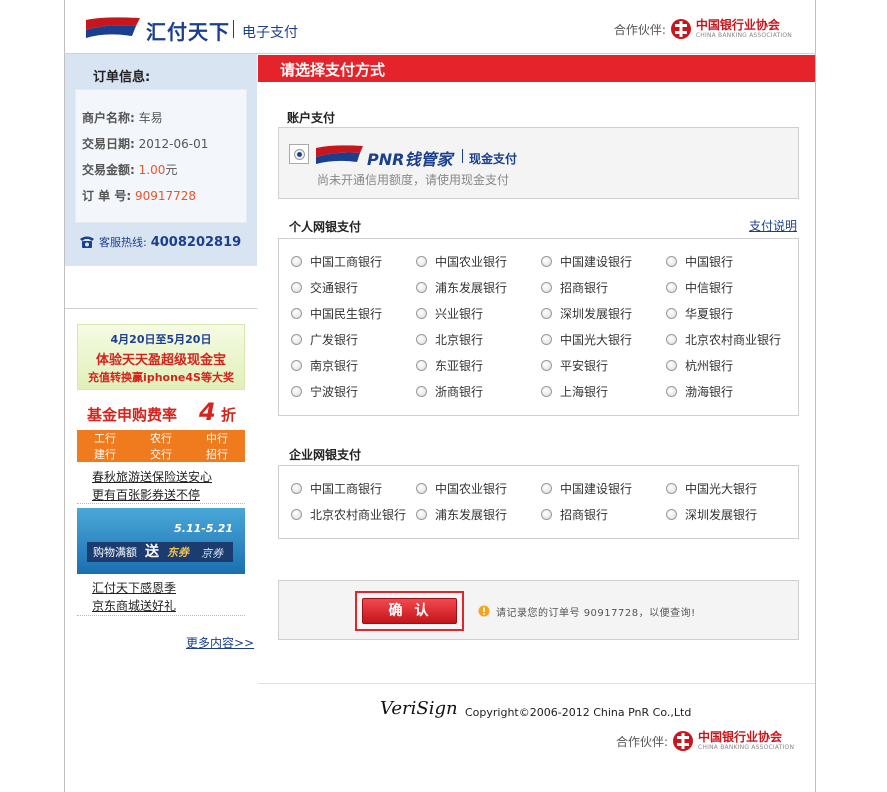  Describe the element at coordinates (161, 541) in the screenshot. I see `promo-banner-jd: 5.11-5.21 购物满额 送 东券 京券` at that location.